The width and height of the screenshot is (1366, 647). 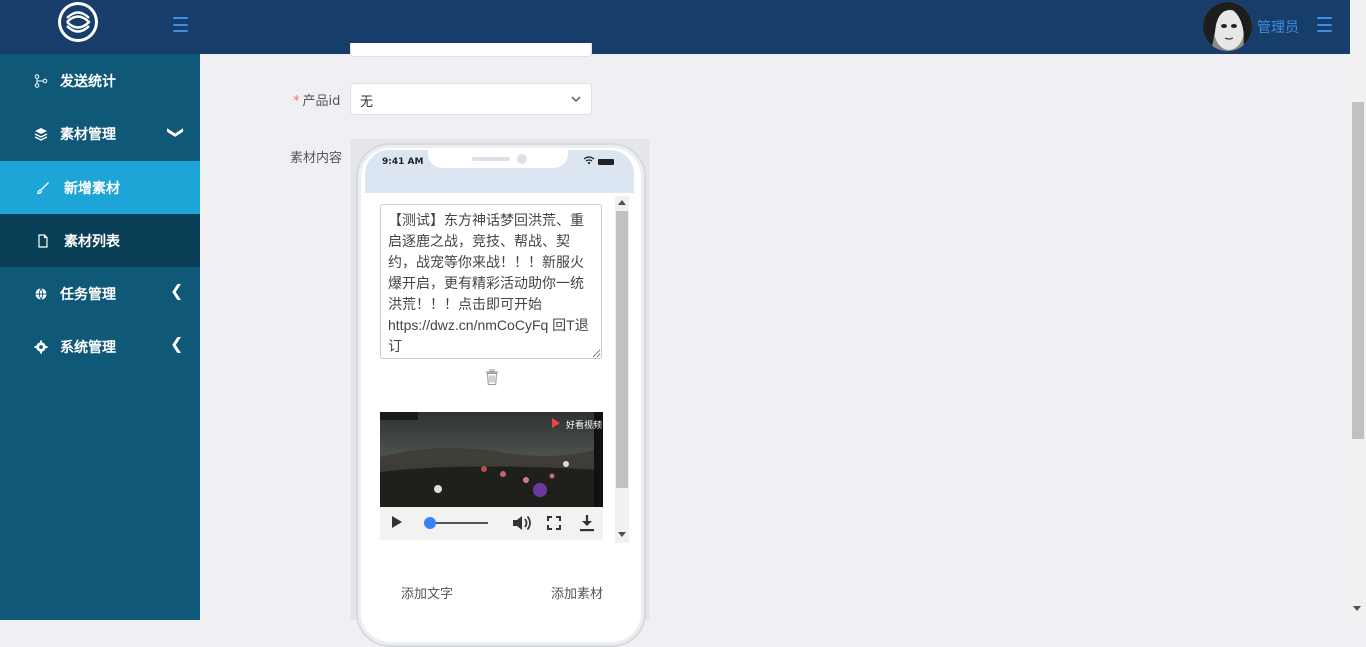 What do you see at coordinates (43, 188) in the screenshot?
I see `brush-icon` at bounding box center [43, 188].